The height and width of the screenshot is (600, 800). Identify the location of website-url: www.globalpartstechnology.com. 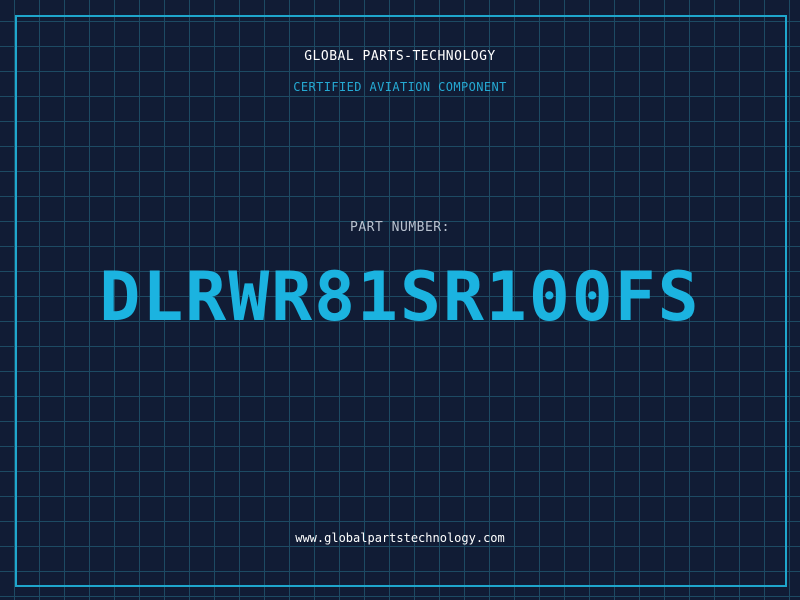
(400, 538).